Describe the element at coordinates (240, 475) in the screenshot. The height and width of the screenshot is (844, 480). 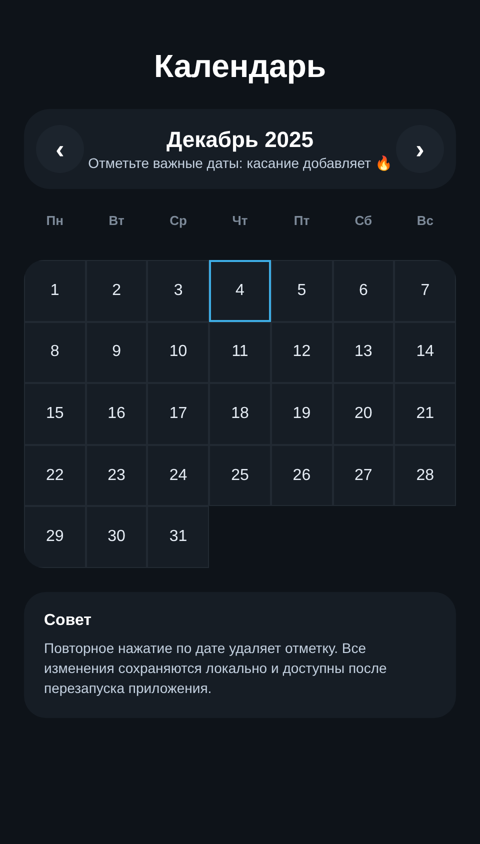
I see `day-cell: 25` at that location.